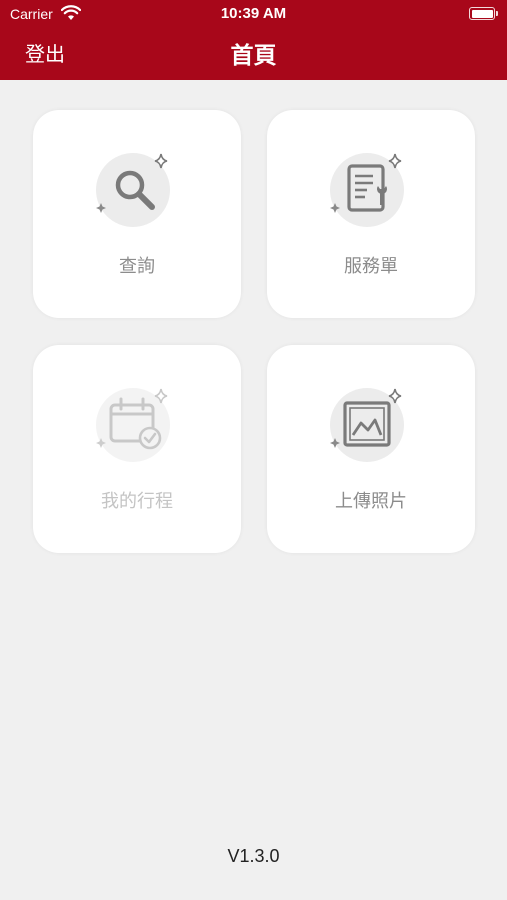 The image size is (507, 900). I want to click on my-schedule-card: 我的行程, so click(137, 449).